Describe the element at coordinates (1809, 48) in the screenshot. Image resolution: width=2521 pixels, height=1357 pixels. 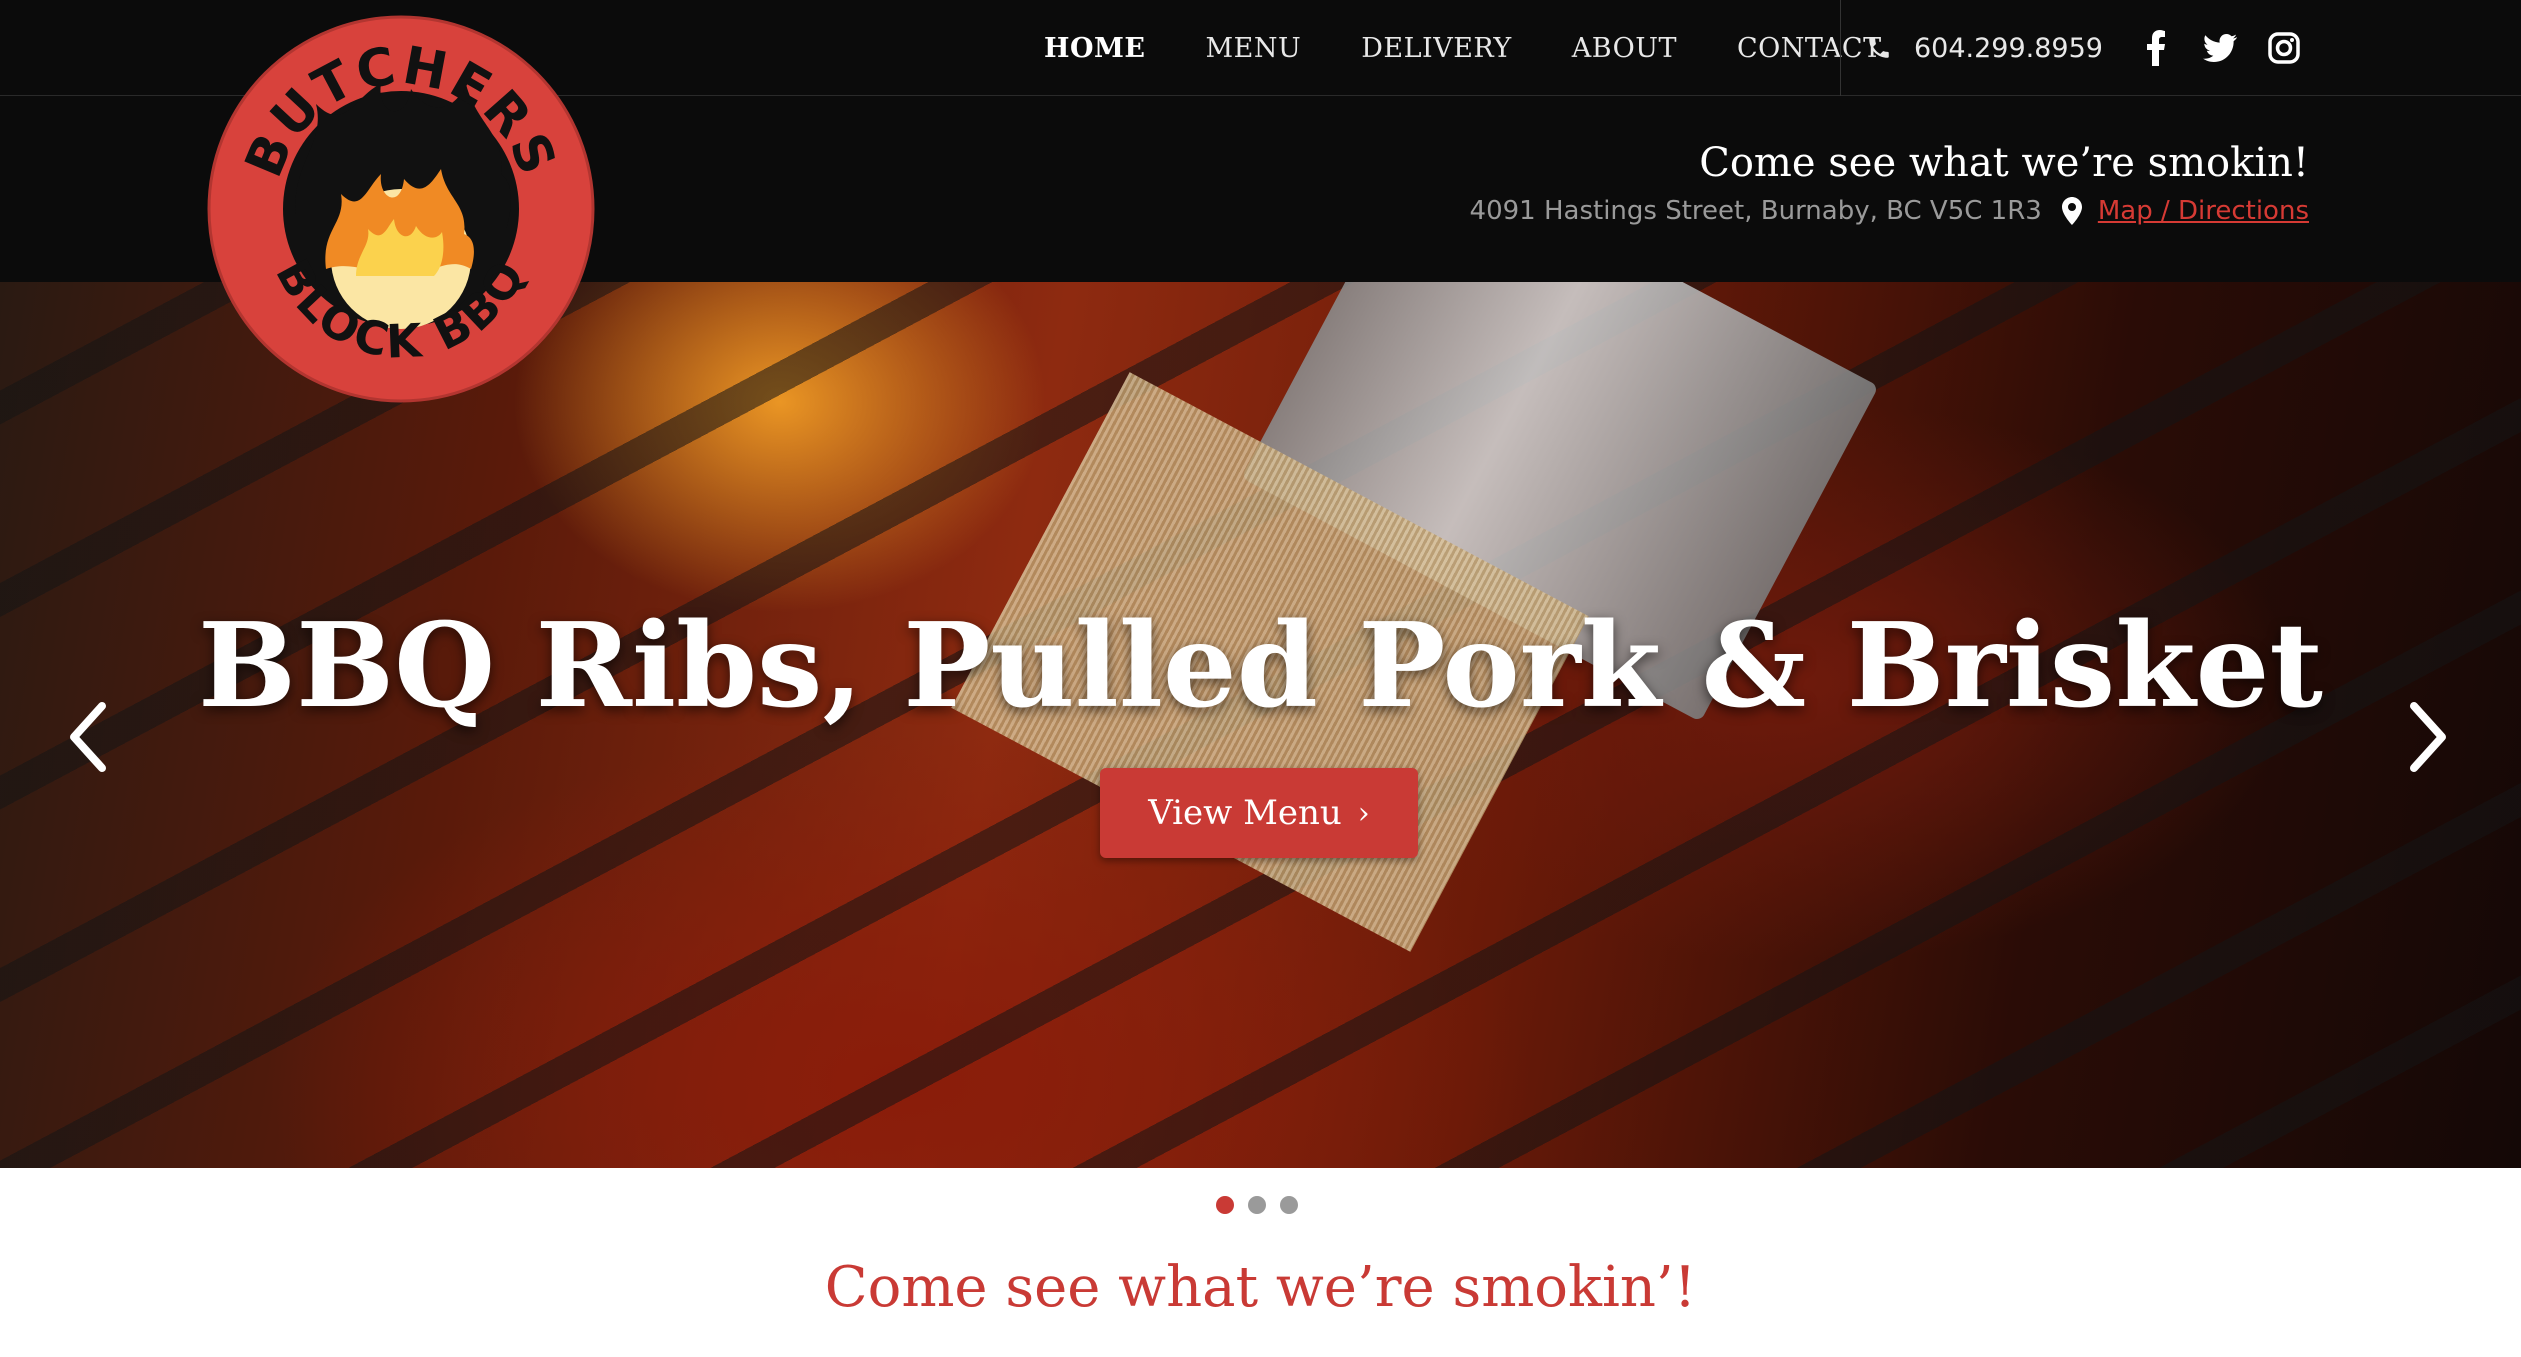
I see `nav-contact: CONTACT` at that location.